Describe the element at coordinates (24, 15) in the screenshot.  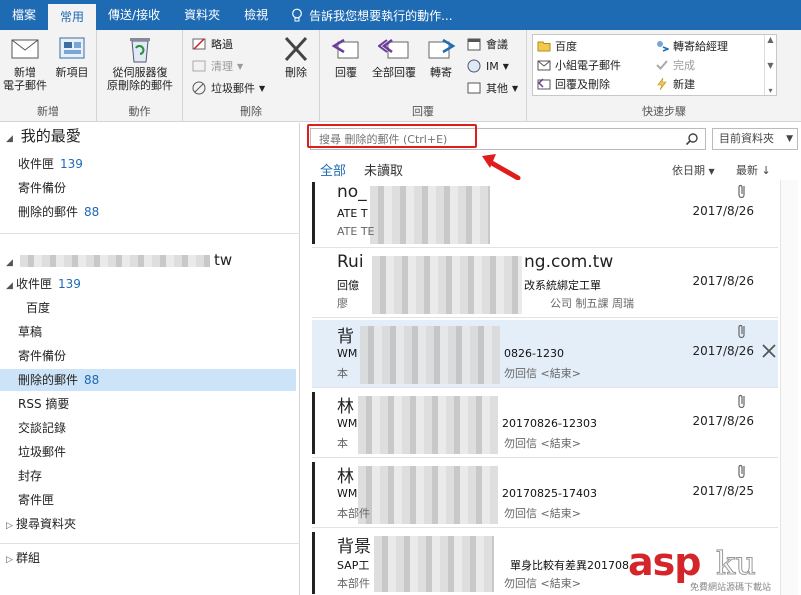
I see `tab-file: 檔案` at that location.